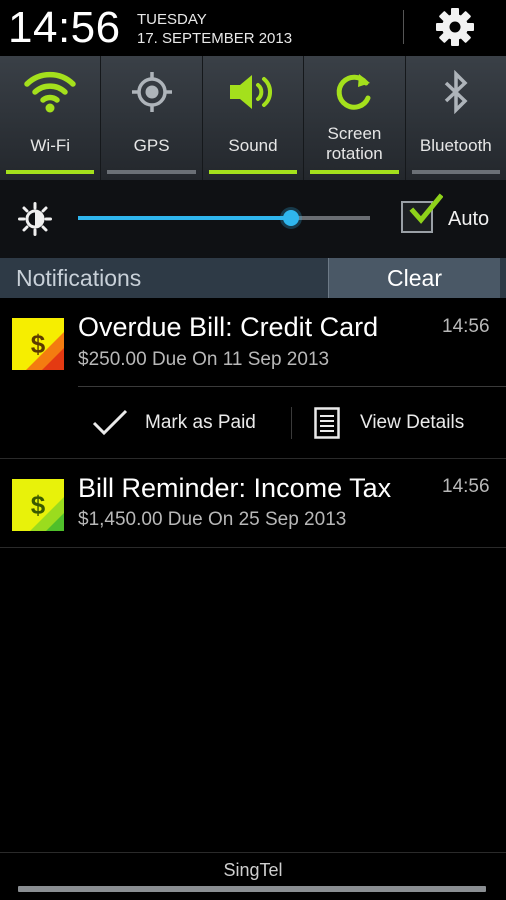 The image size is (506, 900). What do you see at coordinates (51, 118) in the screenshot?
I see `toggle-wifi: Wi-Fi` at bounding box center [51, 118].